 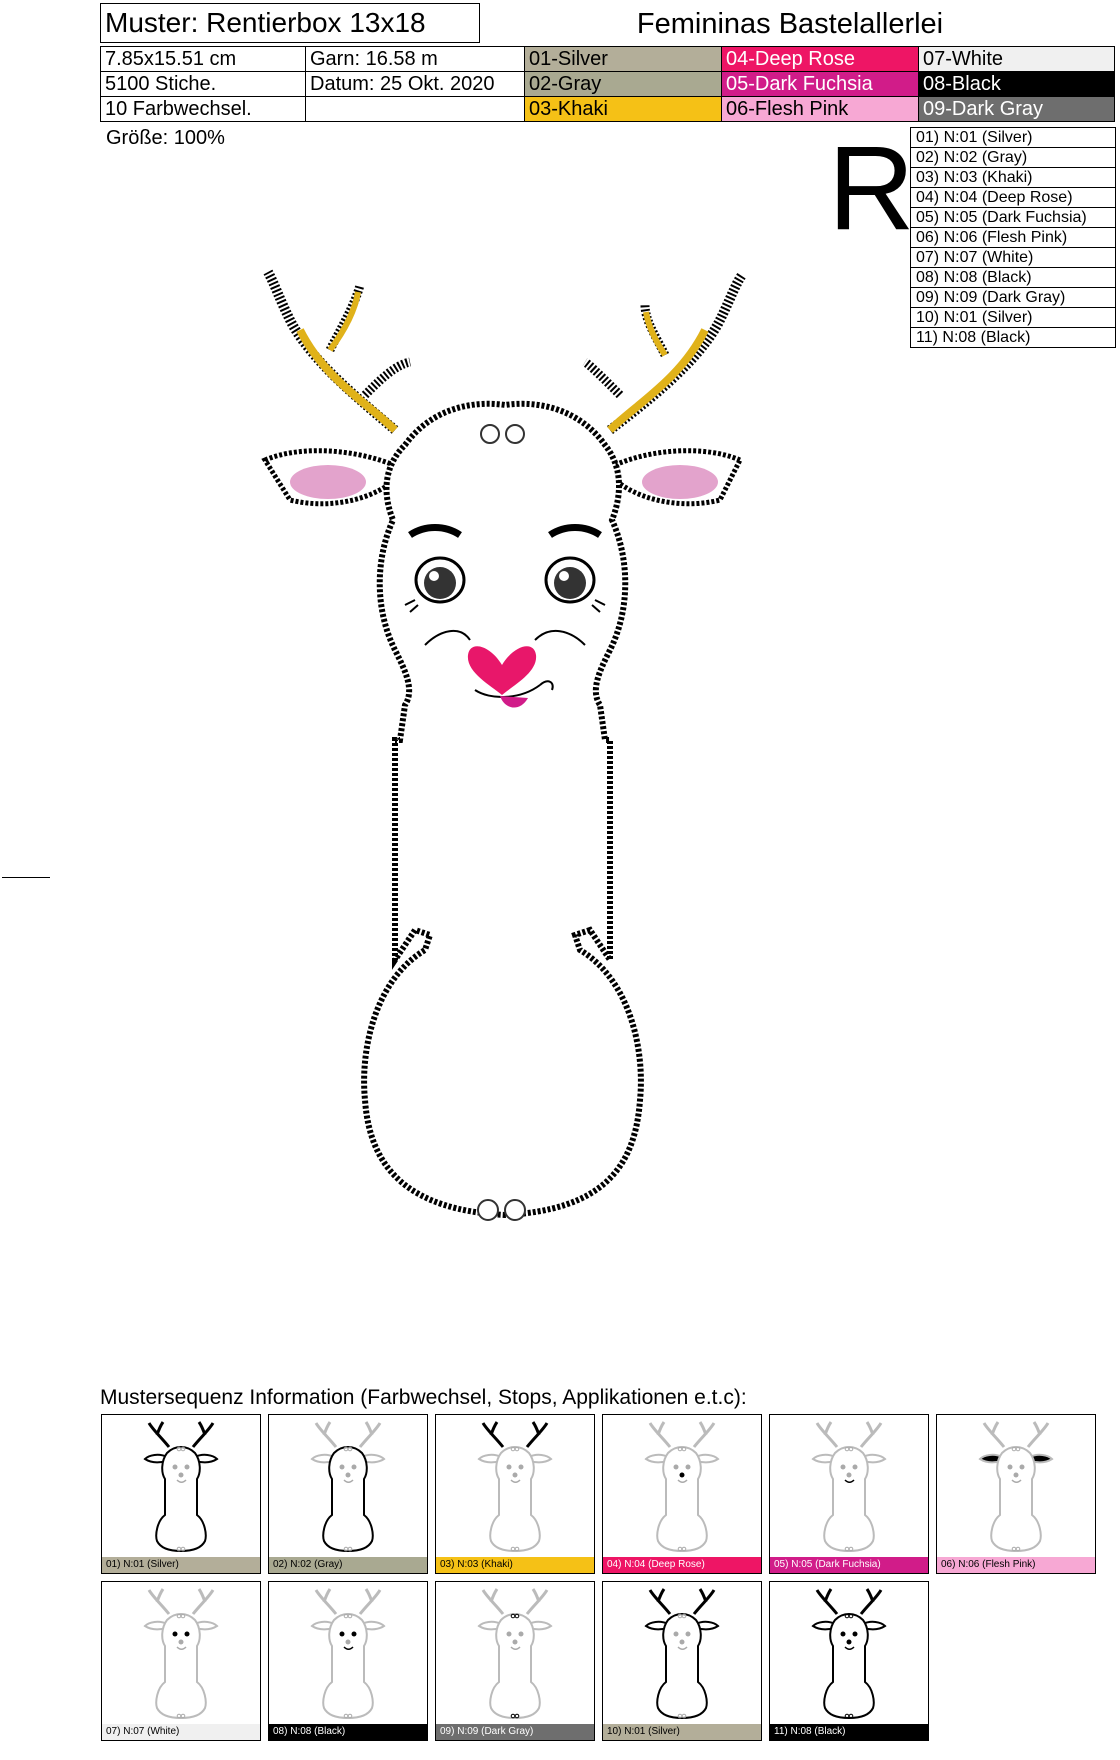 I want to click on ear-left, so click(x=335, y=477).